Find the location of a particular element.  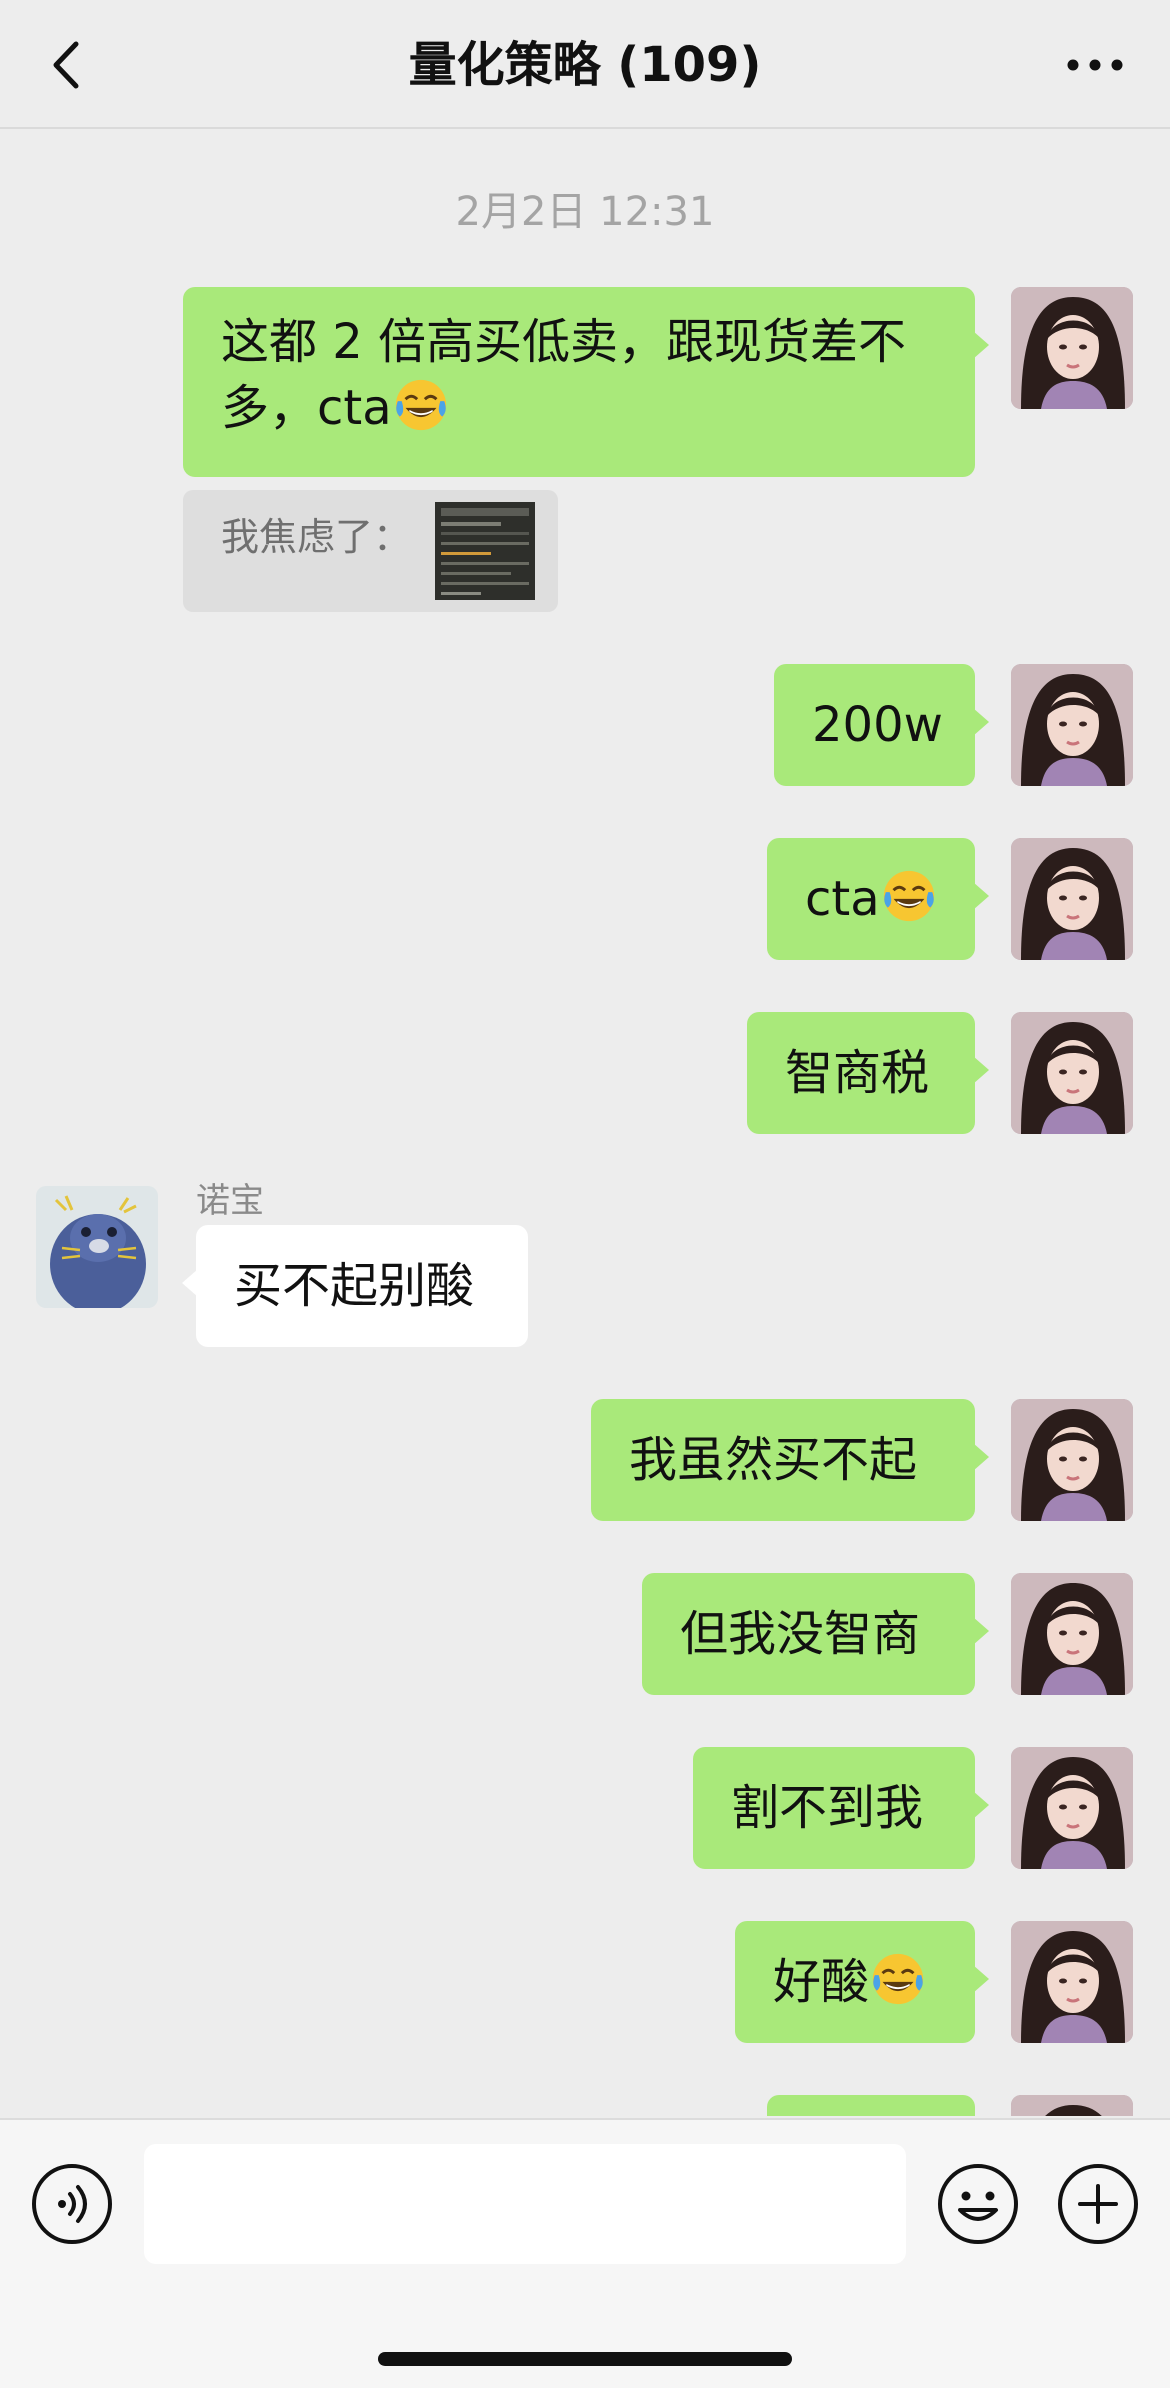

message-text: 我虽然买不起 is located at coordinates (773, 1460).